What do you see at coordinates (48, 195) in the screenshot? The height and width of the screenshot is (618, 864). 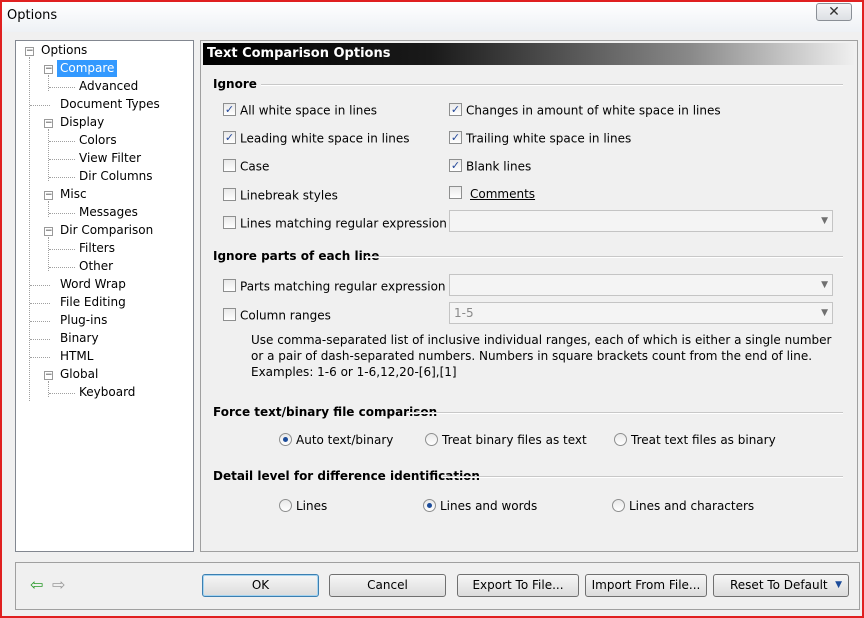 I see `tree-expander-misc: −` at bounding box center [48, 195].